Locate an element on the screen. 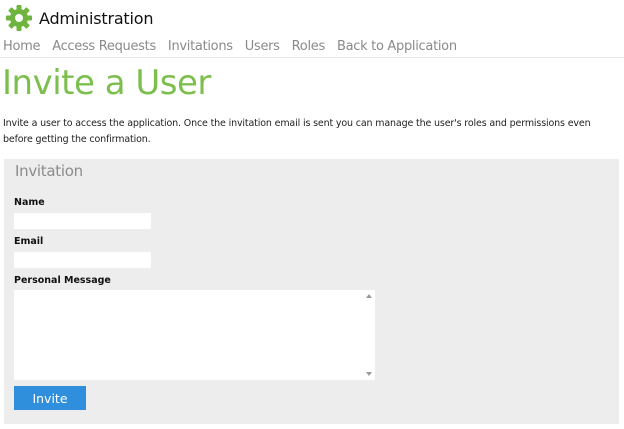  name-label: Name is located at coordinates (29, 202).